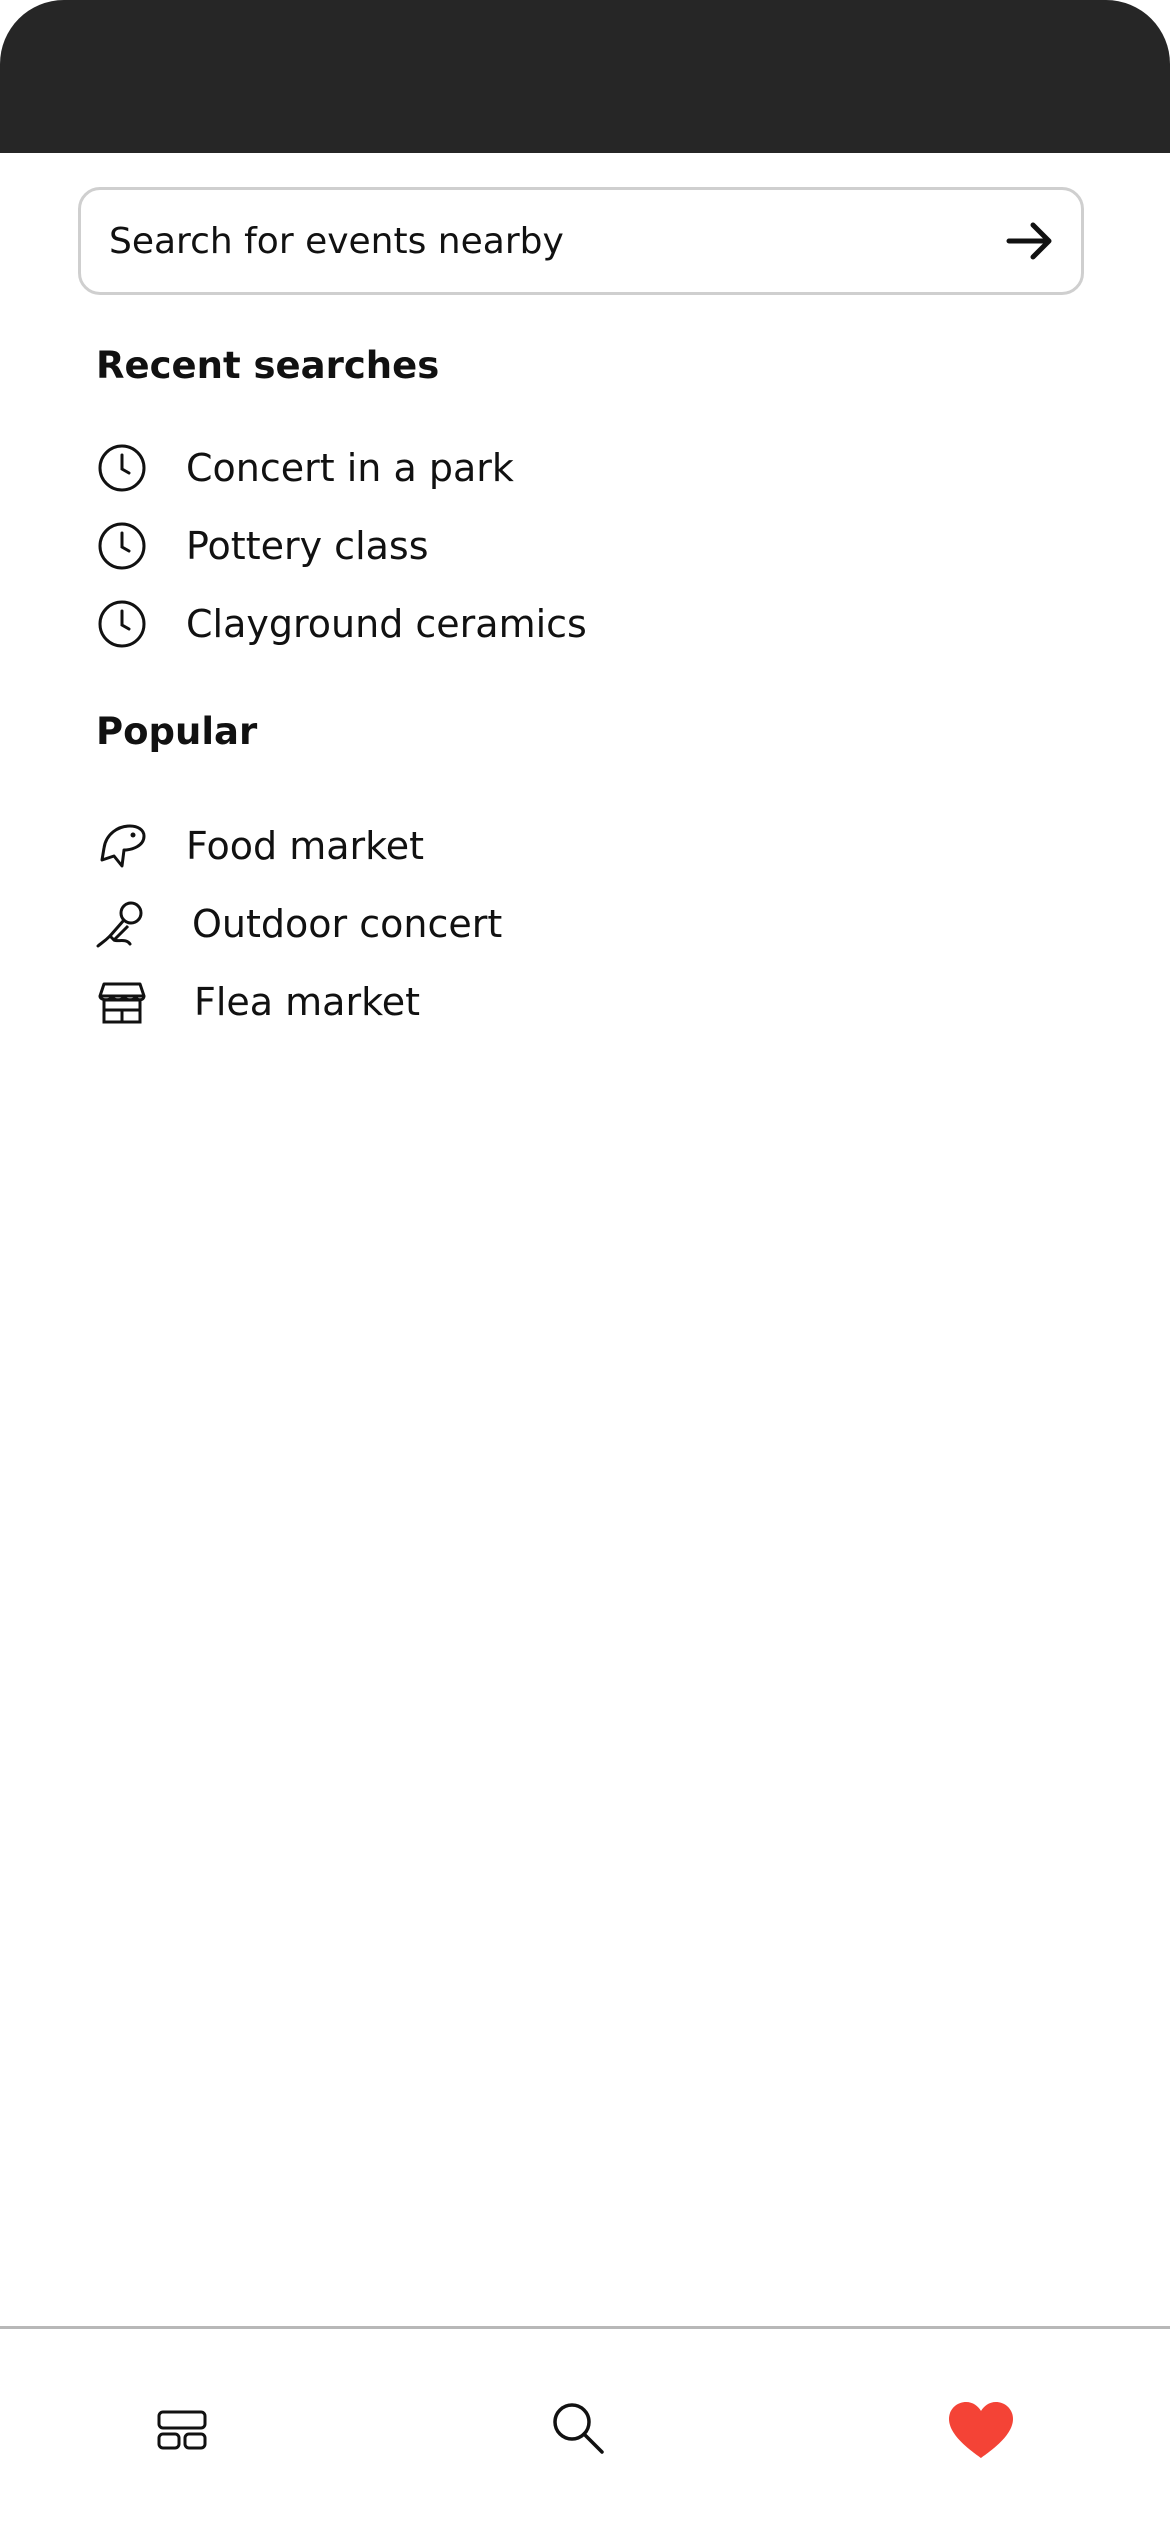 The image size is (1170, 2532). I want to click on nav-item-search, so click(578, 2428).